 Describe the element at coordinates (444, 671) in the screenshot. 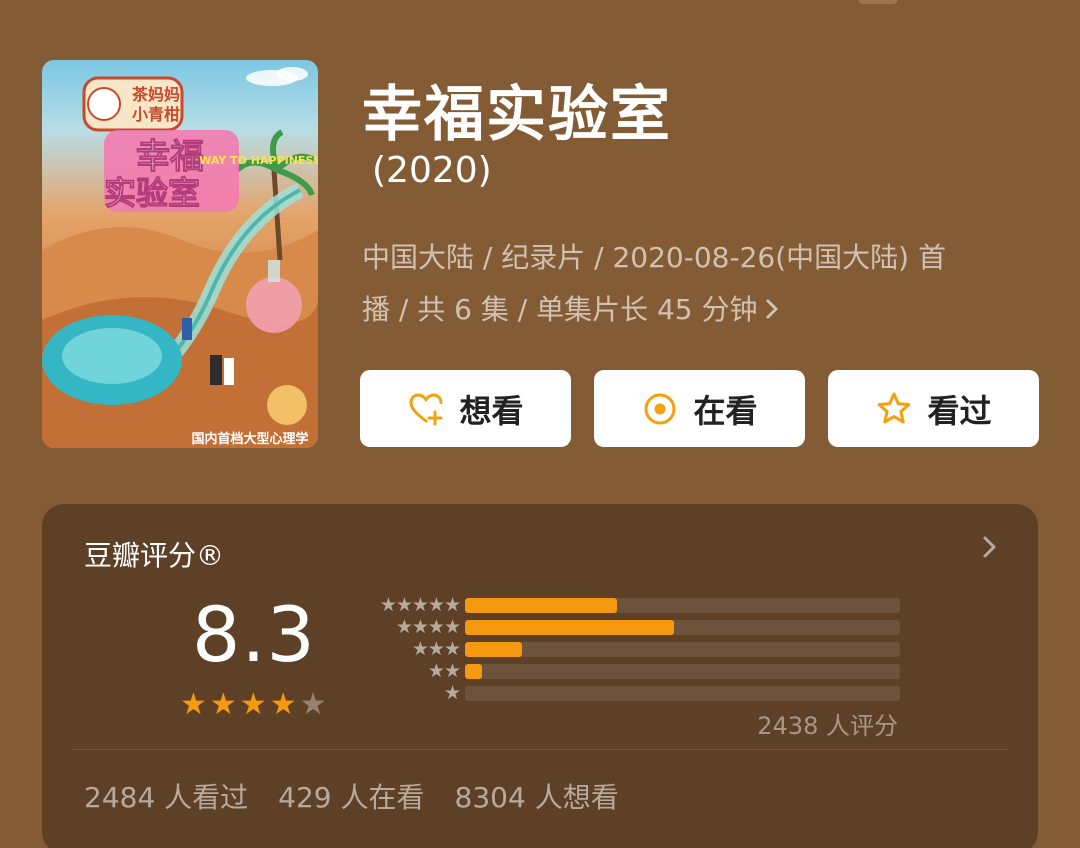

I see `distribution-stars-icon: ★★` at that location.